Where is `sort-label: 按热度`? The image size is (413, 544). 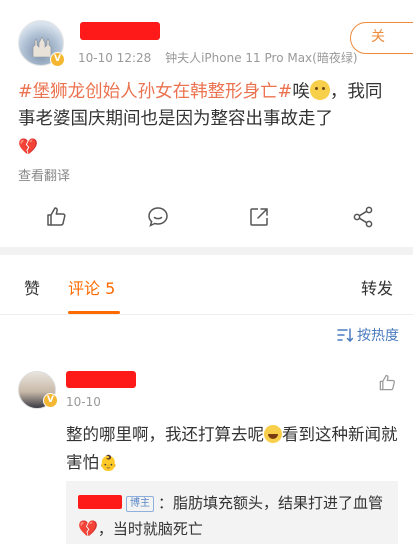
sort-label: 按热度 is located at coordinates (378, 336).